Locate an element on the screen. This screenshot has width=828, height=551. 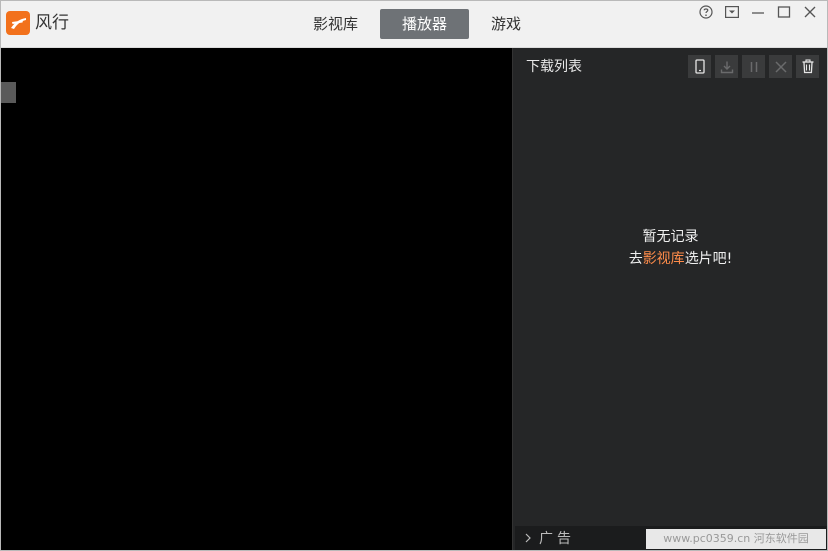
tab-games: 游戏 is located at coordinates (506, 24).